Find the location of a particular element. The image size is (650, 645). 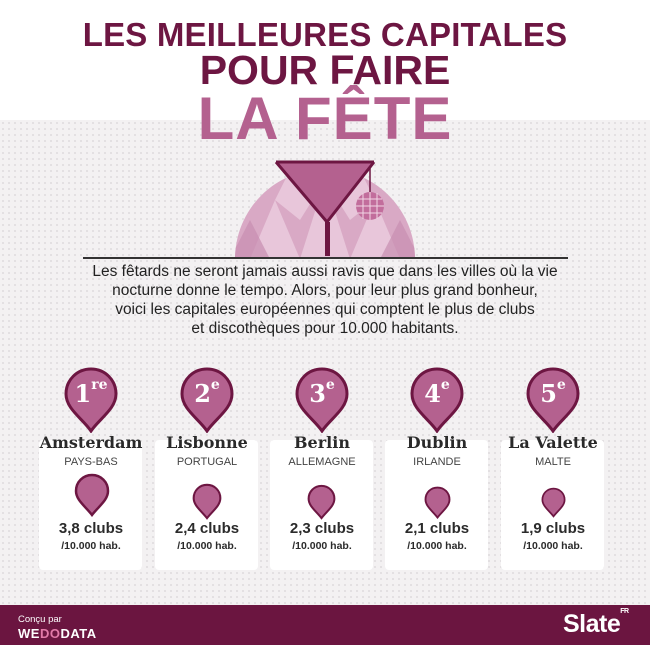

city-name: Dublin is located at coordinates (437, 442).